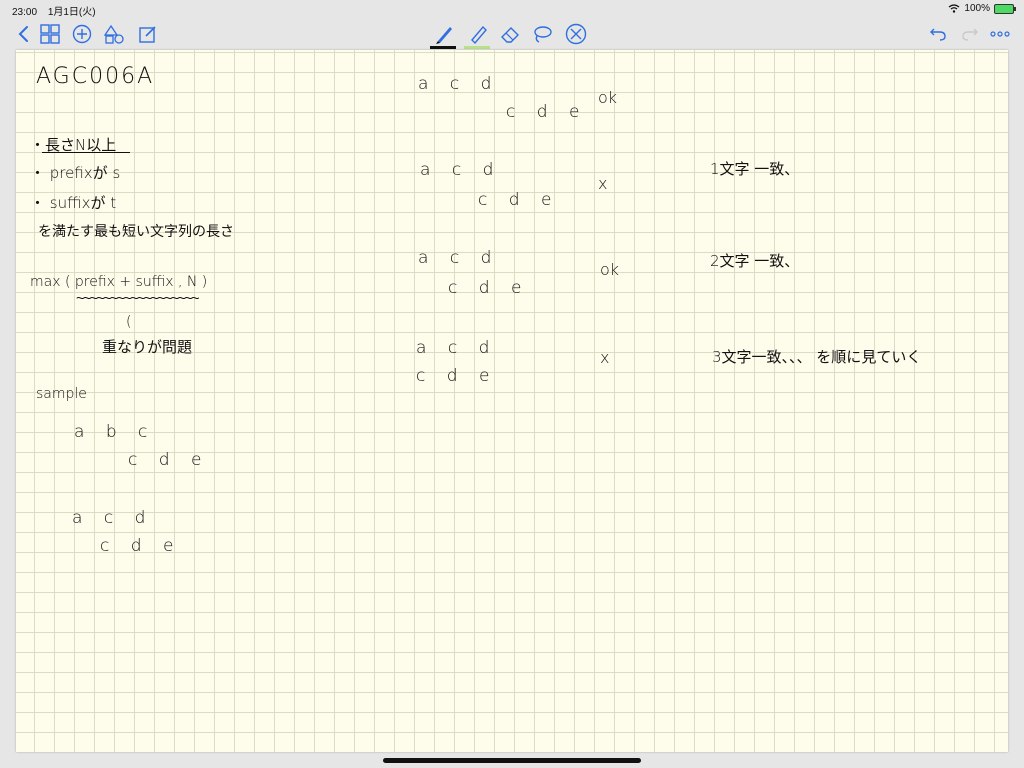  Describe the element at coordinates (136, 232) in the screenshot. I see `condition-summary: を満たす最も短い文字列の長さ` at that location.